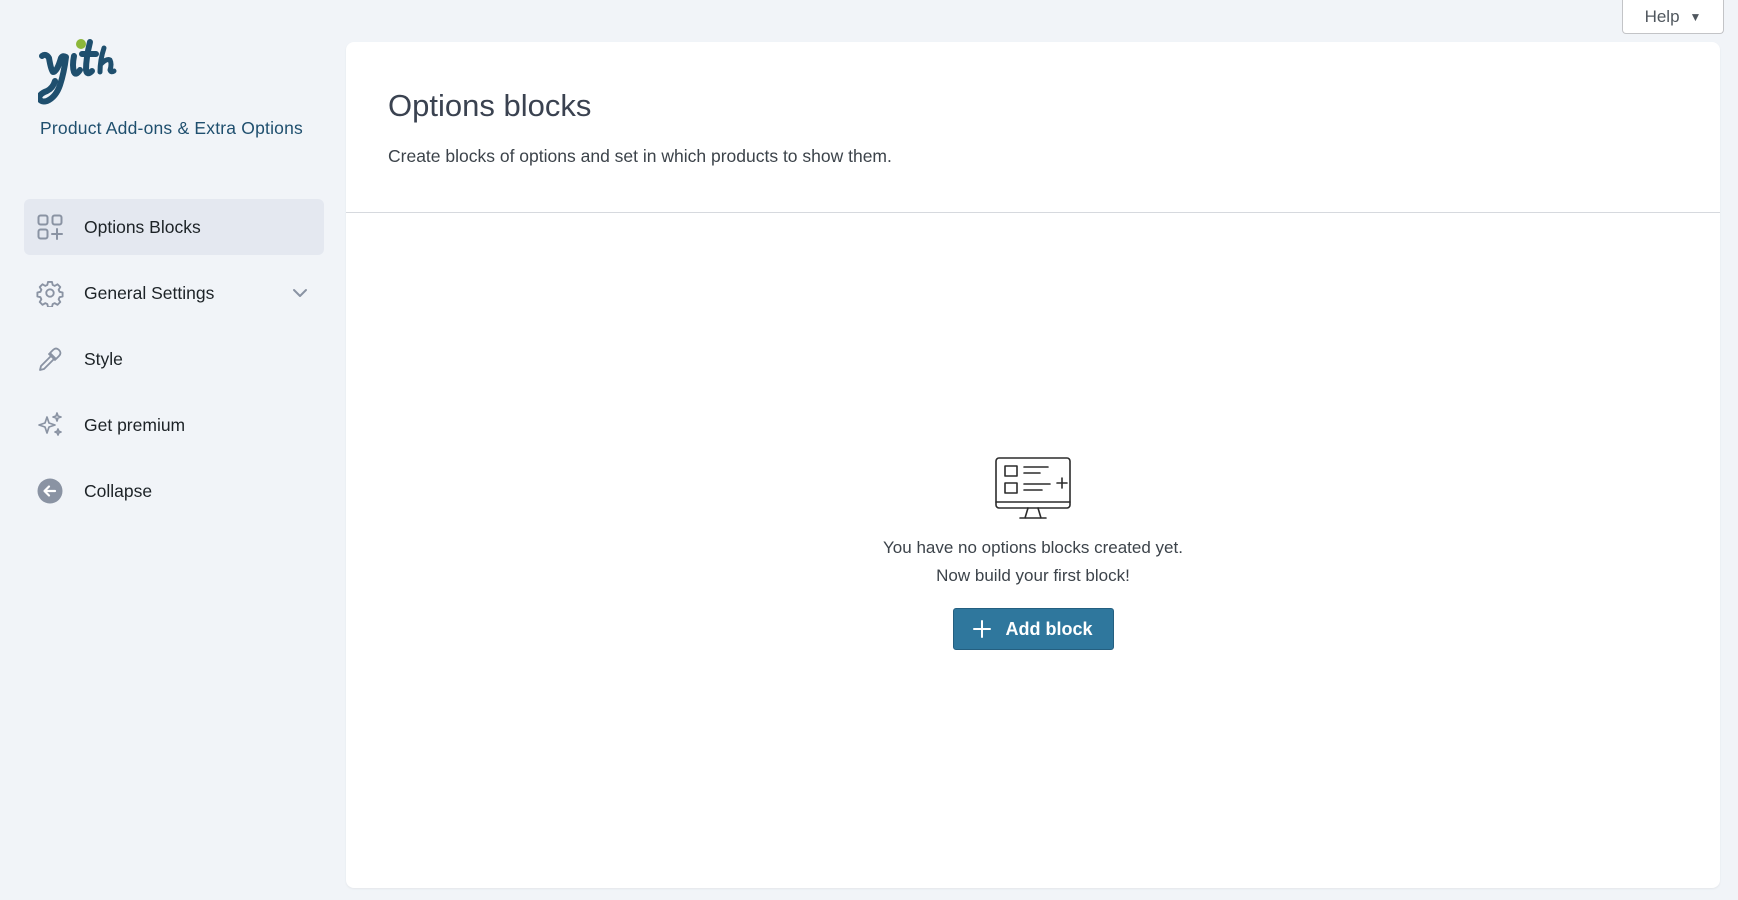 The height and width of the screenshot is (900, 1738). What do you see at coordinates (77, 72) in the screenshot?
I see `yith-logo-icon` at bounding box center [77, 72].